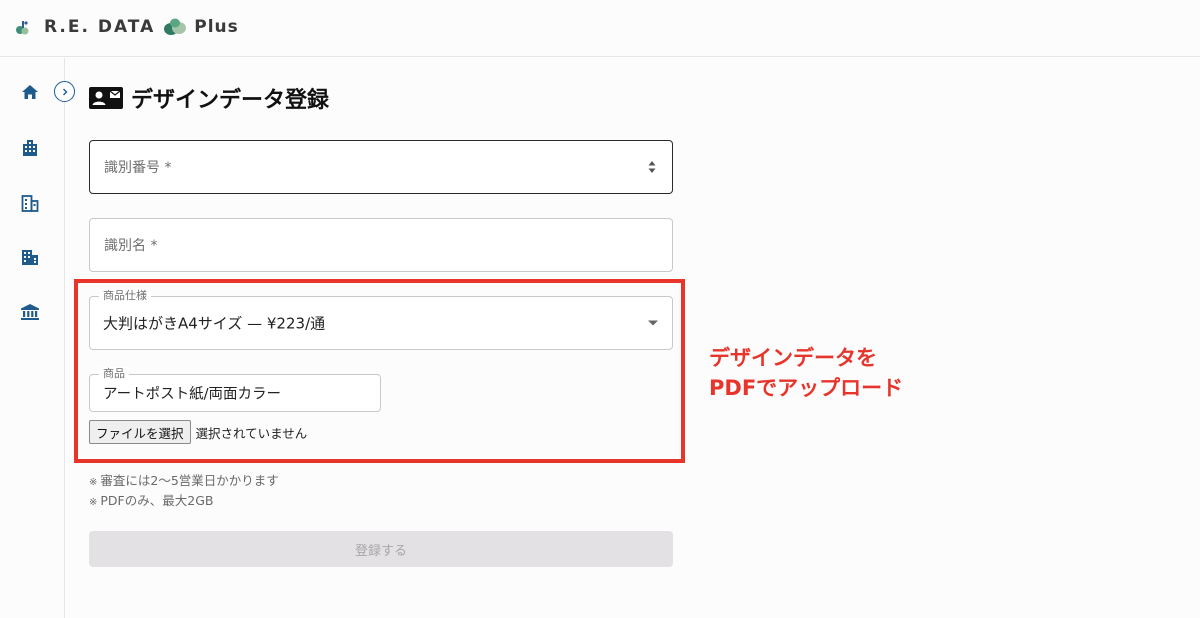 The image size is (1200, 618). Describe the element at coordinates (381, 167) in the screenshot. I see `id-number-input: 識別番号 *` at that location.